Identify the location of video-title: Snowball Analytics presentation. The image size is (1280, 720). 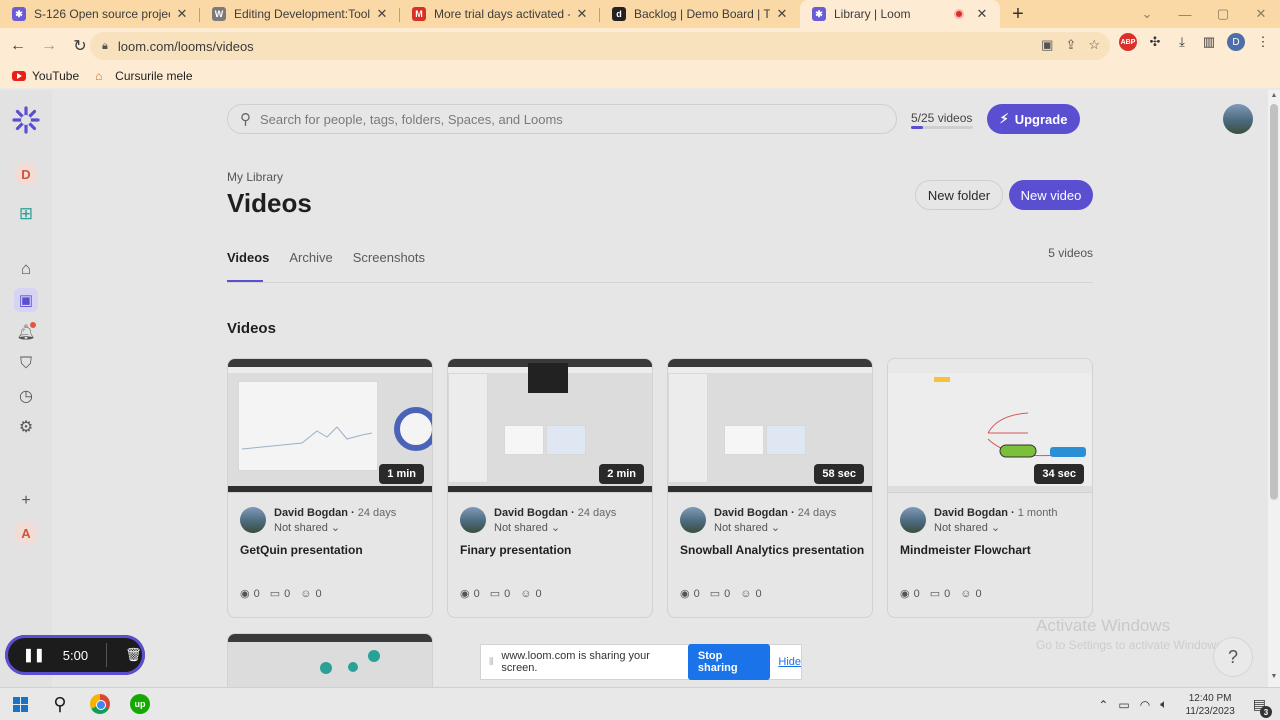
(772, 550).